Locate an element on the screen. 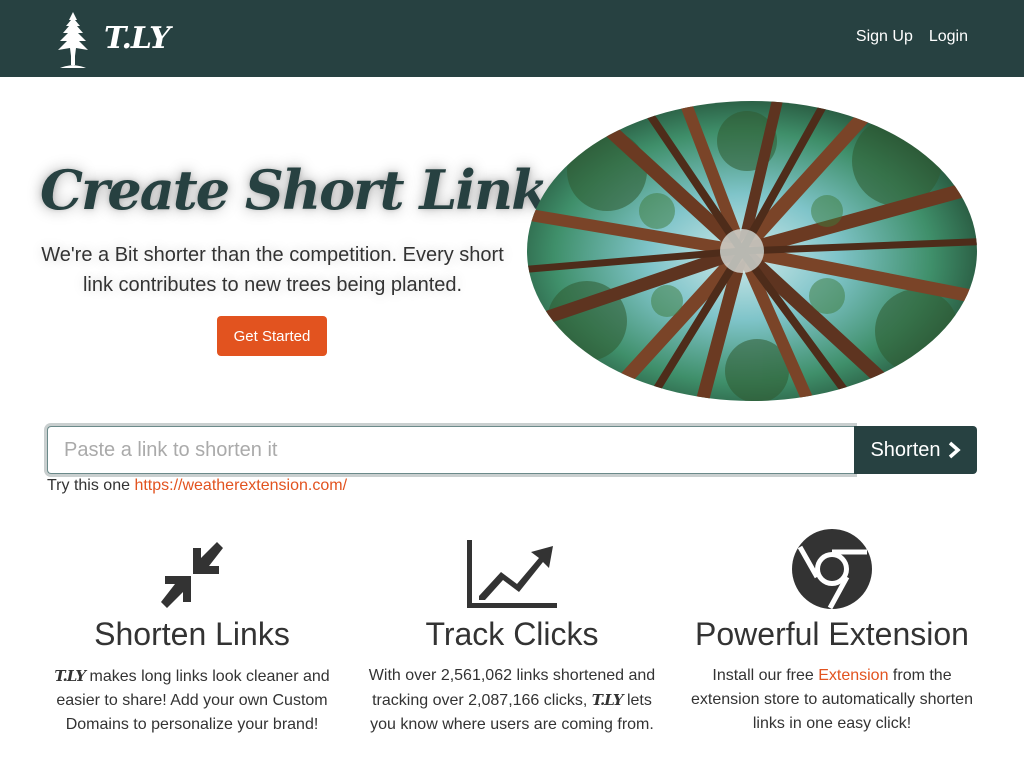 This screenshot has height=768, width=1024. feature-title: Track Clicks is located at coordinates (512, 634).